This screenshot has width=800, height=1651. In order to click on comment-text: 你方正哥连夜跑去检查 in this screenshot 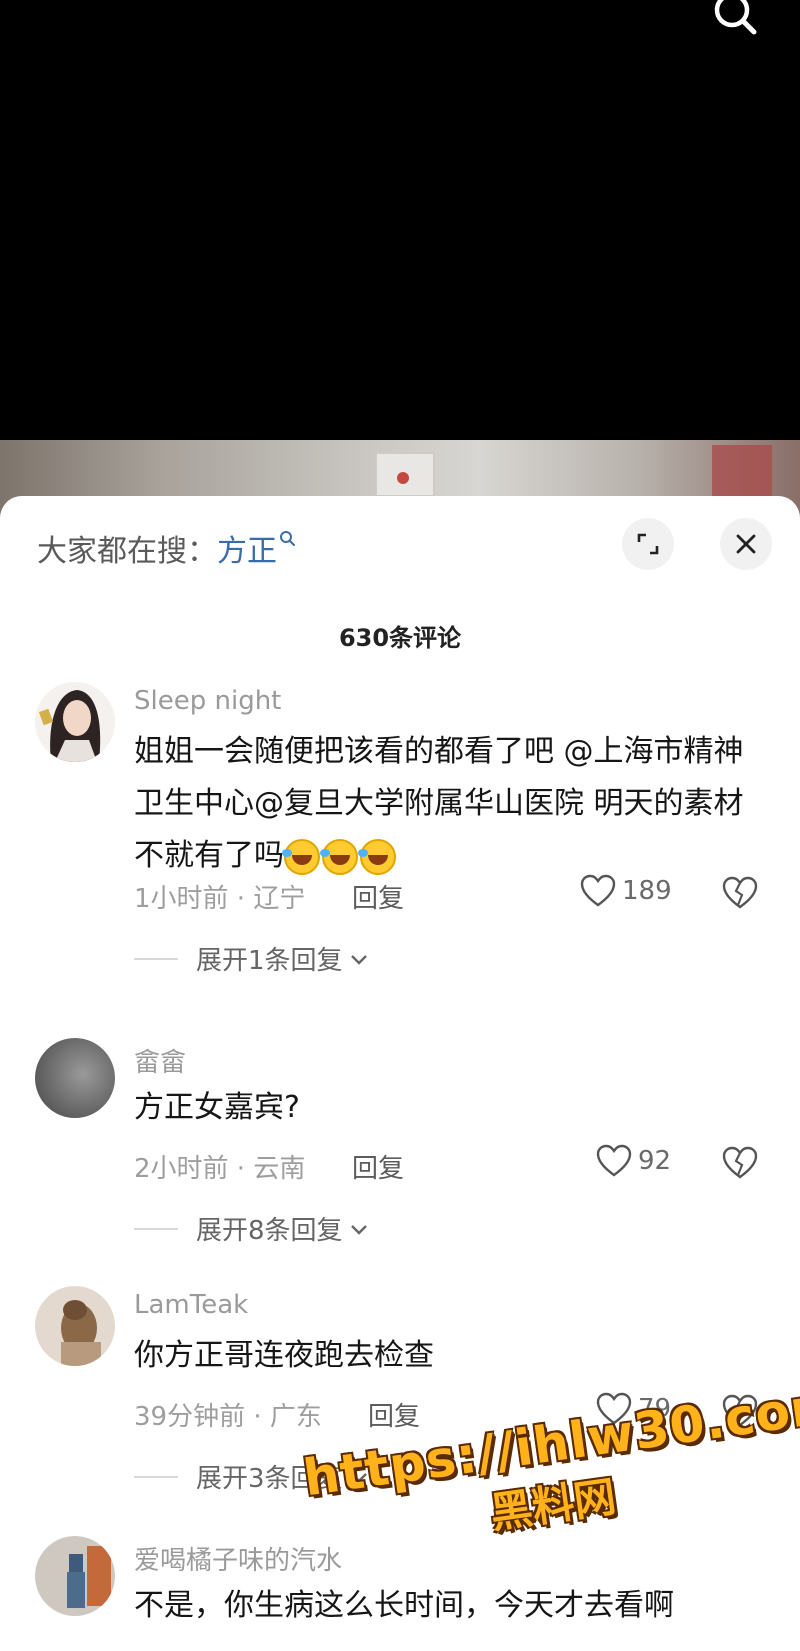, I will do `click(284, 1355)`.